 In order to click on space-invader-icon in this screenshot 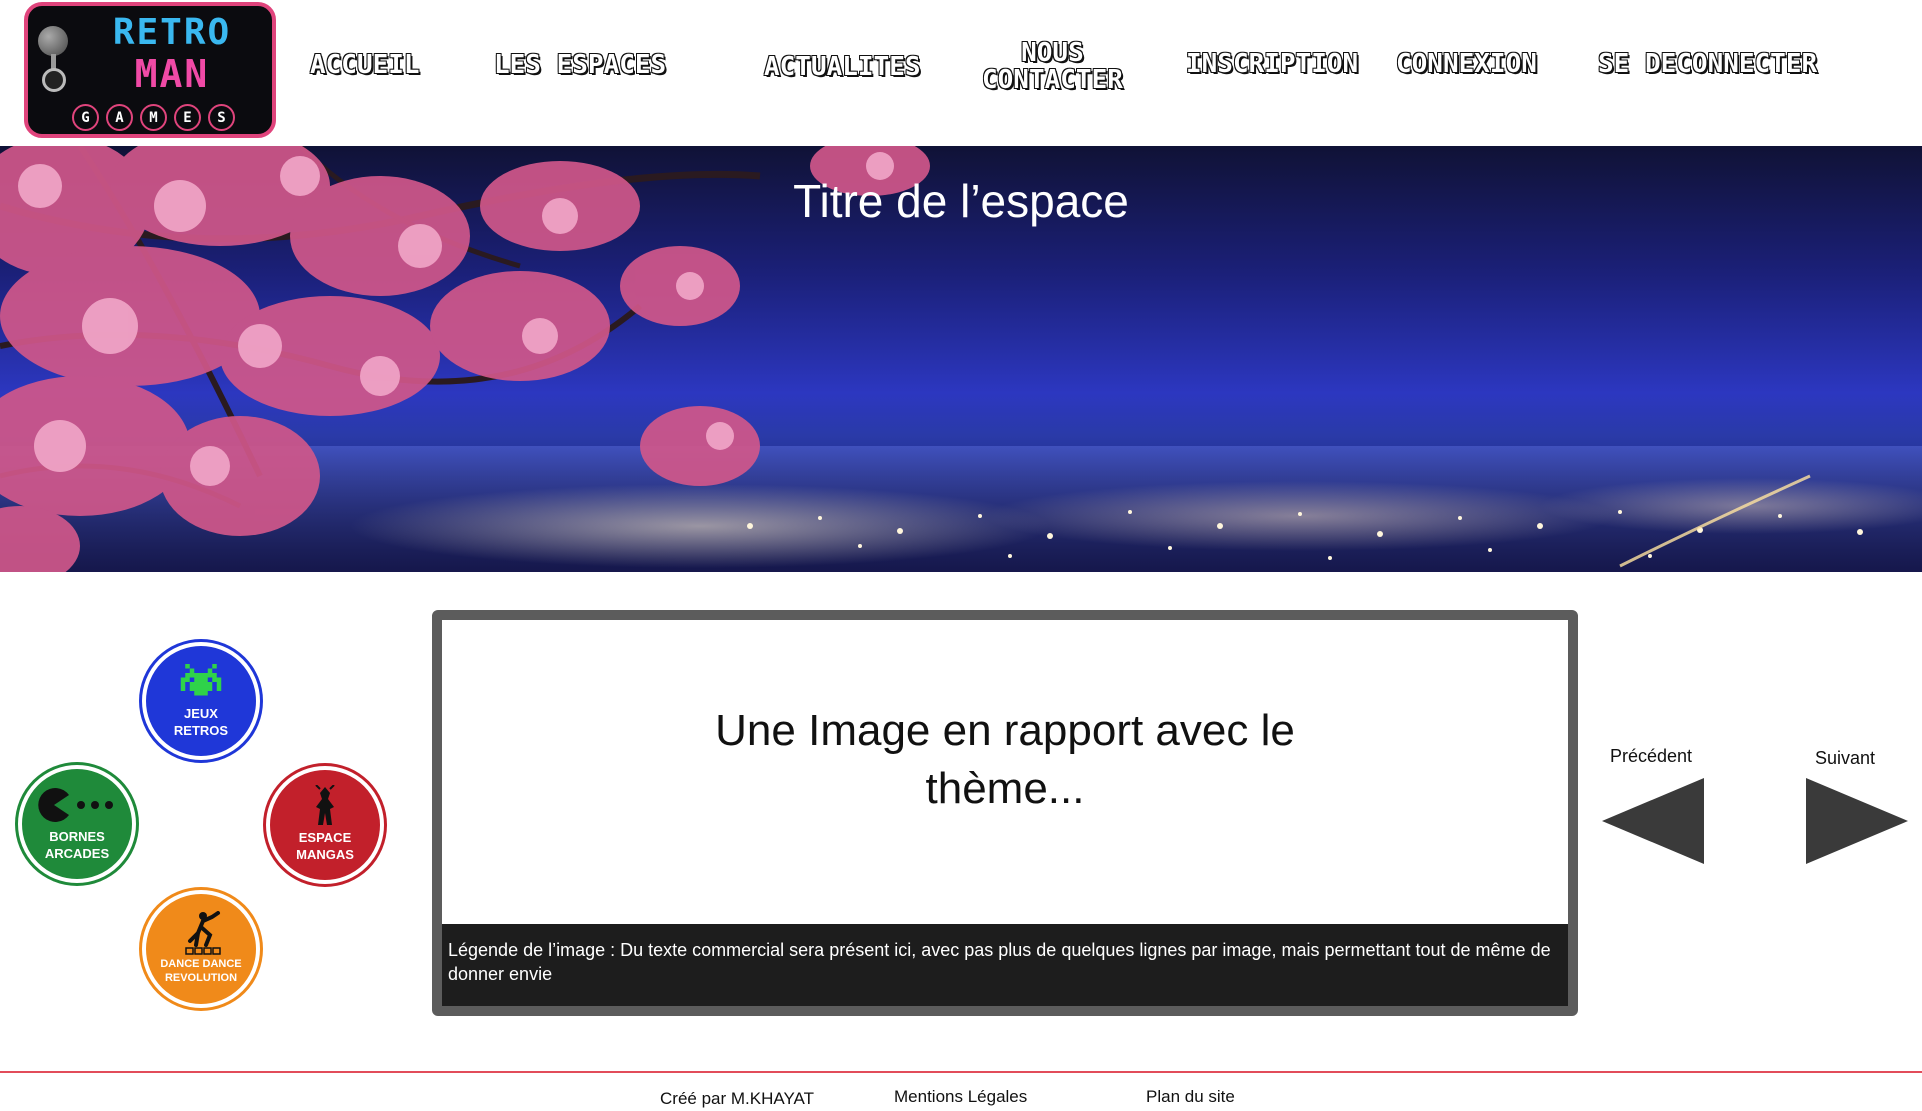, I will do `click(201, 682)`.